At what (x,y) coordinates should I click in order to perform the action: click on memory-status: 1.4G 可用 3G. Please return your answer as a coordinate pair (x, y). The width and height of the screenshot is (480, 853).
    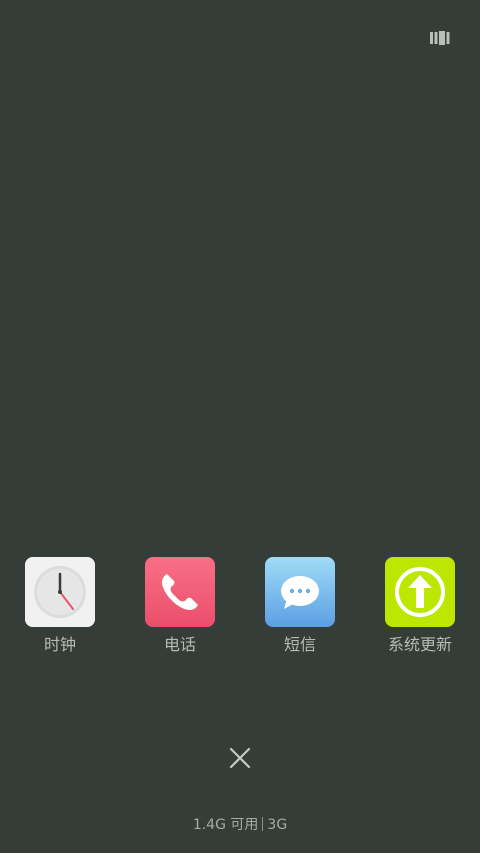
    Looking at the image, I should click on (240, 825).